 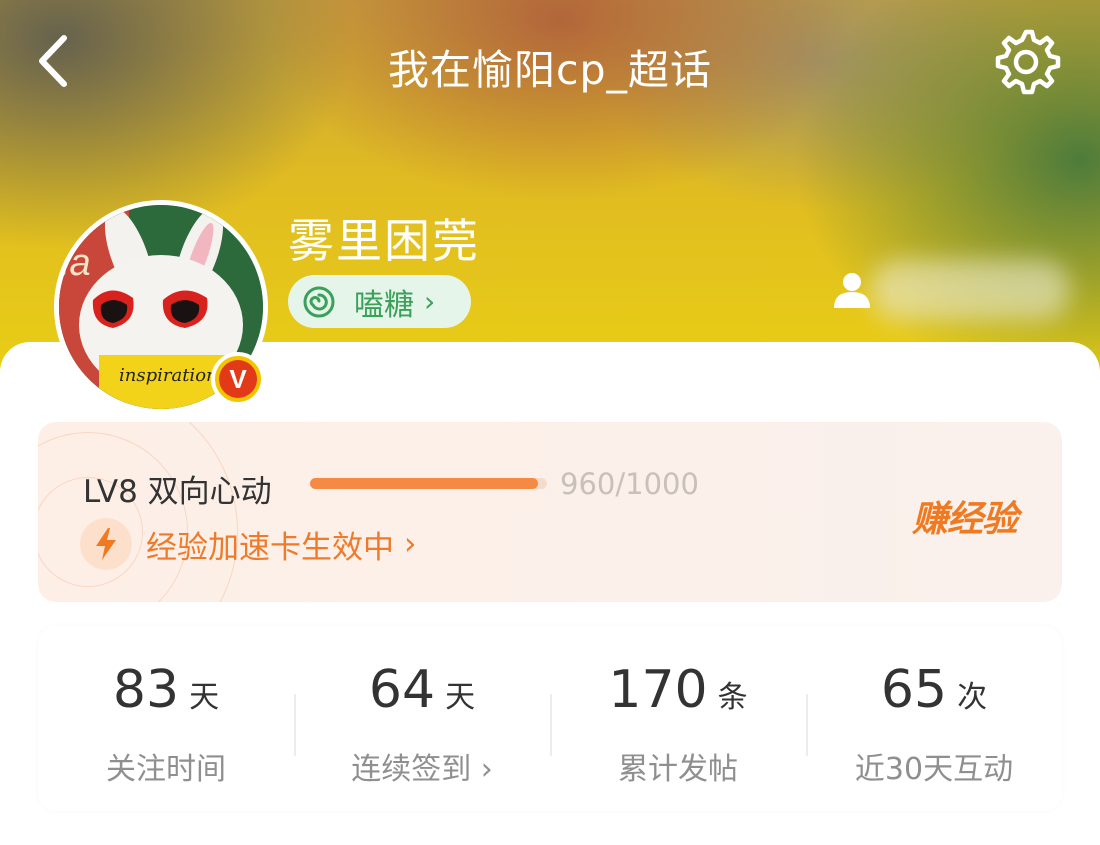 What do you see at coordinates (177, 492) in the screenshot?
I see `level-label: LV8 双向心动` at bounding box center [177, 492].